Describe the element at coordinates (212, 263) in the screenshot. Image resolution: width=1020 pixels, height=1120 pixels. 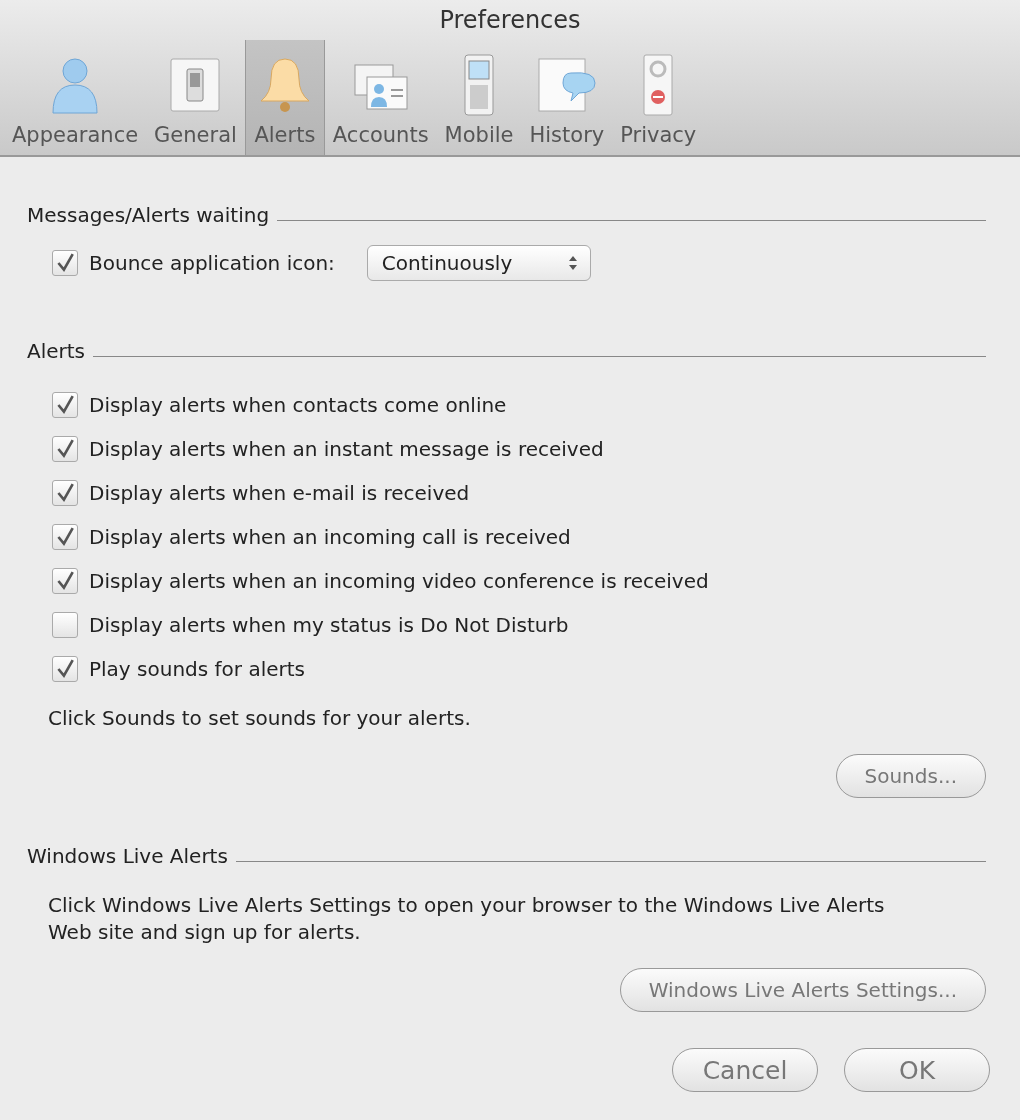
I see `checkbox-label: Bounce application icon:` at that location.